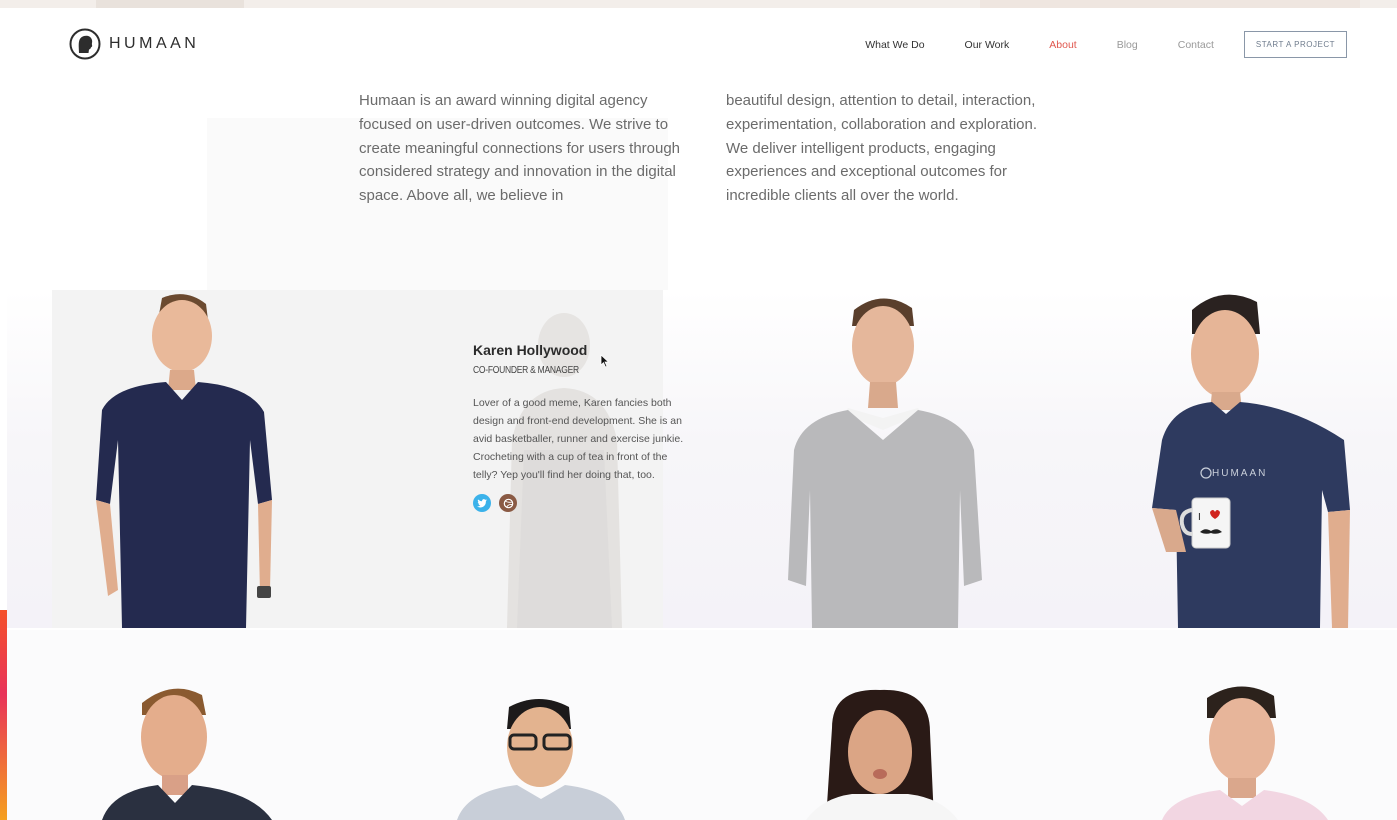  Describe the element at coordinates (482, 503) in the screenshot. I see `twitter-icon` at that location.